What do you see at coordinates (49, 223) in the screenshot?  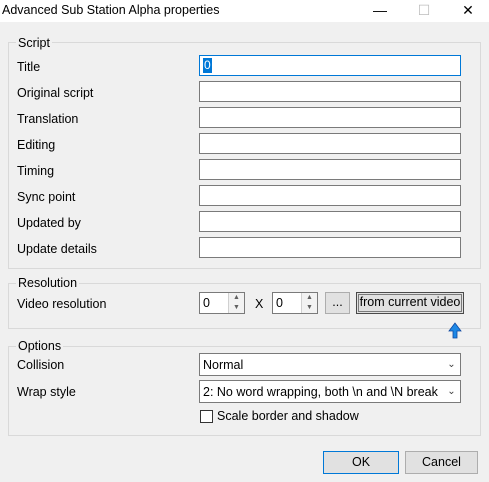 I see `updated-by-label: Updated by` at bounding box center [49, 223].